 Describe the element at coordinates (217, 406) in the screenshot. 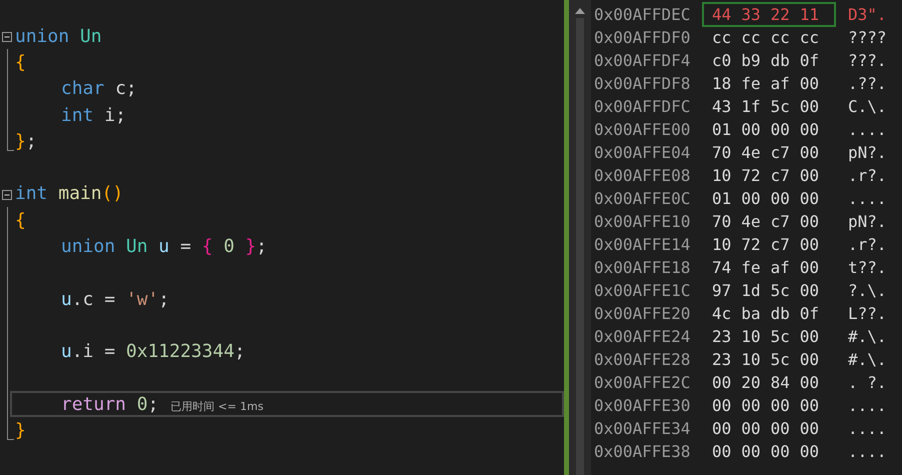

I see `elapsed-time-hint: 已用时间 <= 1ms` at that location.